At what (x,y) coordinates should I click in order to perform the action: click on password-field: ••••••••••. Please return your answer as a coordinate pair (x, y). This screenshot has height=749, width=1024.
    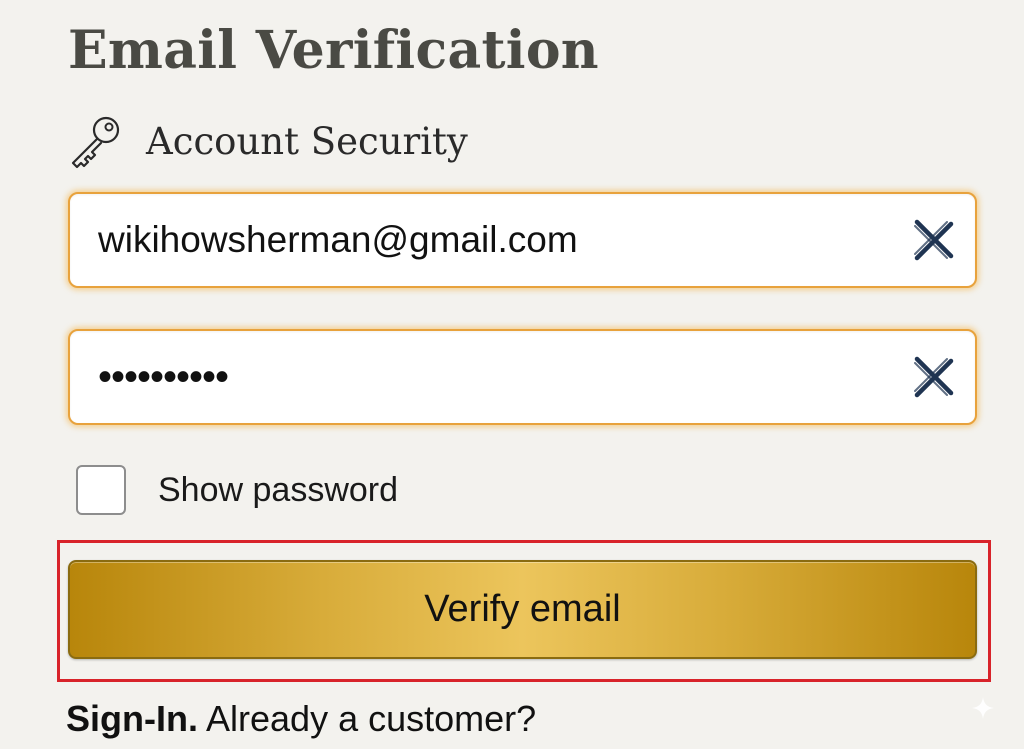
    Looking at the image, I should click on (522, 377).